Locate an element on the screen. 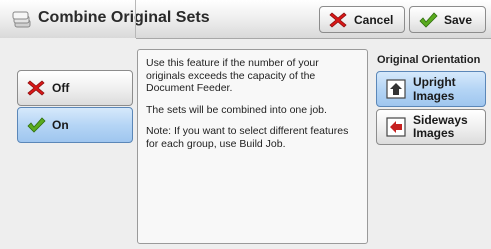 This screenshot has width=491, height=249. title-divider is located at coordinates (135, 19).